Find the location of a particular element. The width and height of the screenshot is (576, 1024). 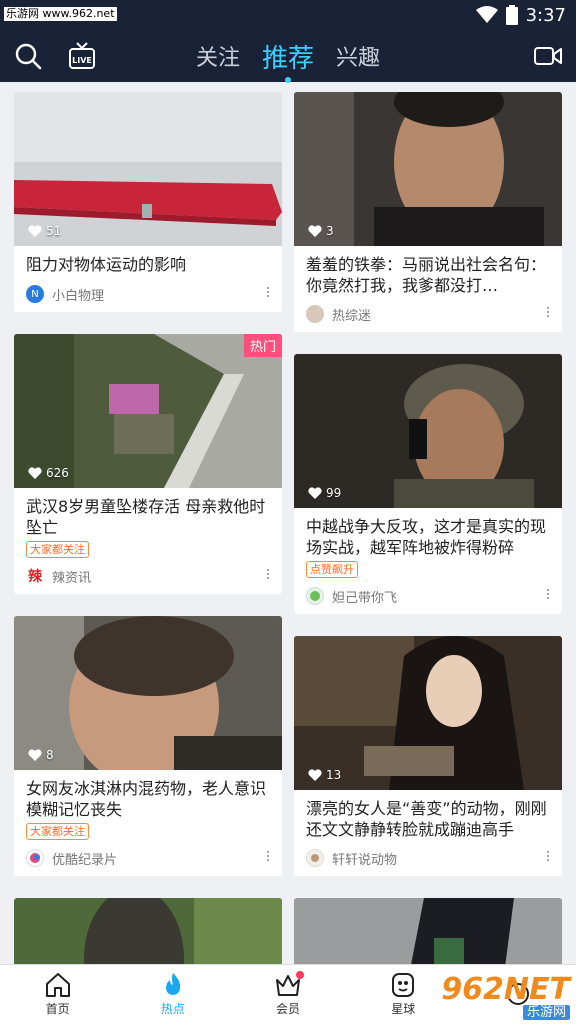

video-card: 13 漂亮的女人是“善变”的动物，刚刚还文文静静转脸就成蹦迪高手 轩轩说动物 is located at coordinates (428, 756).